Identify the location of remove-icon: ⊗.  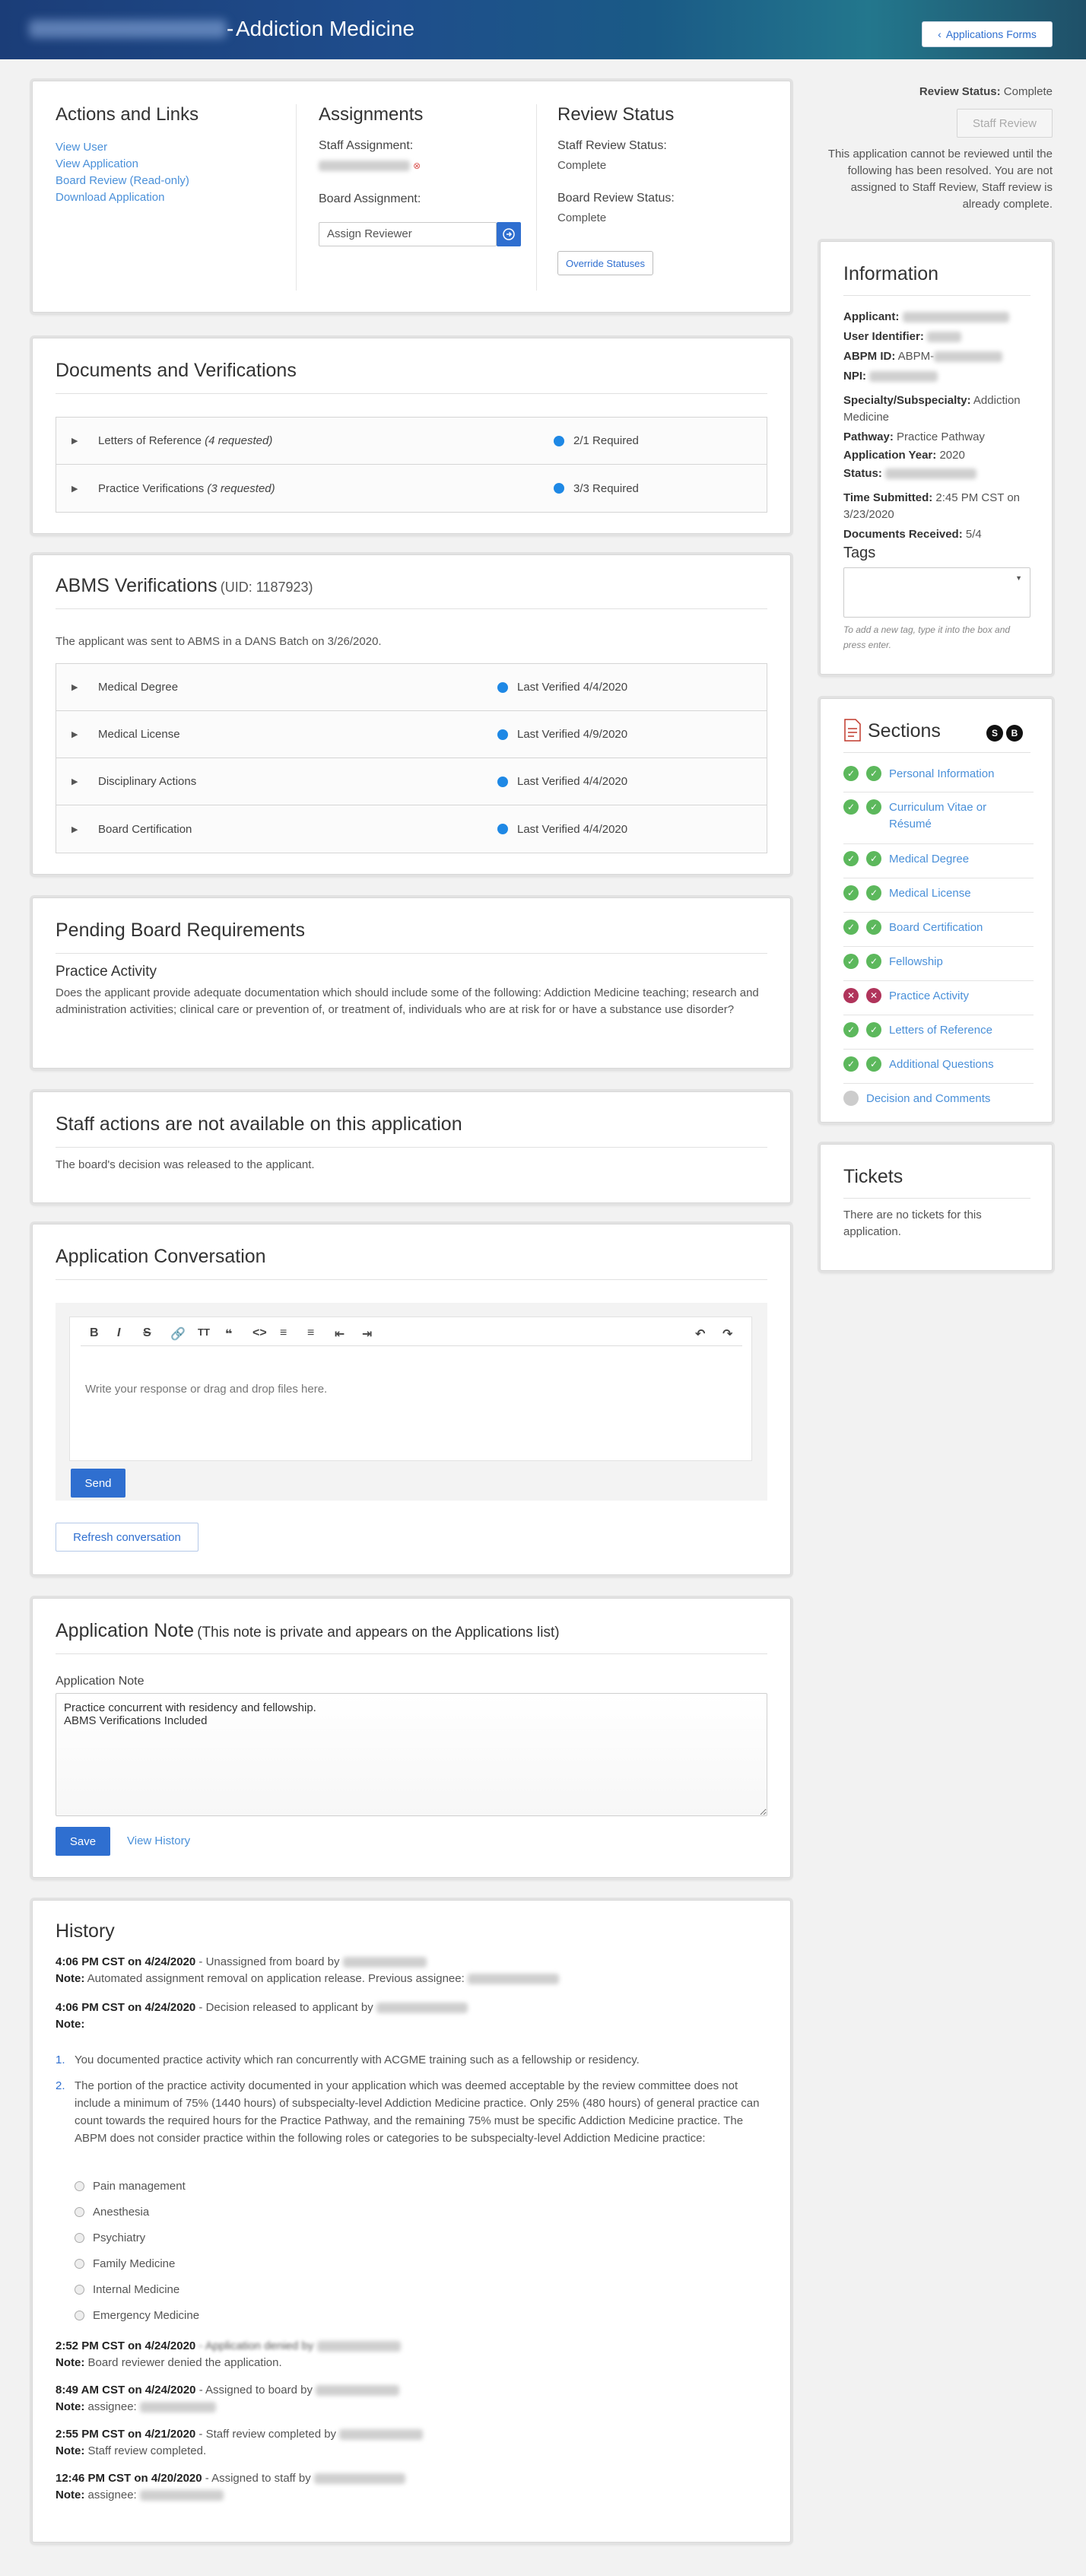
(417, 165).